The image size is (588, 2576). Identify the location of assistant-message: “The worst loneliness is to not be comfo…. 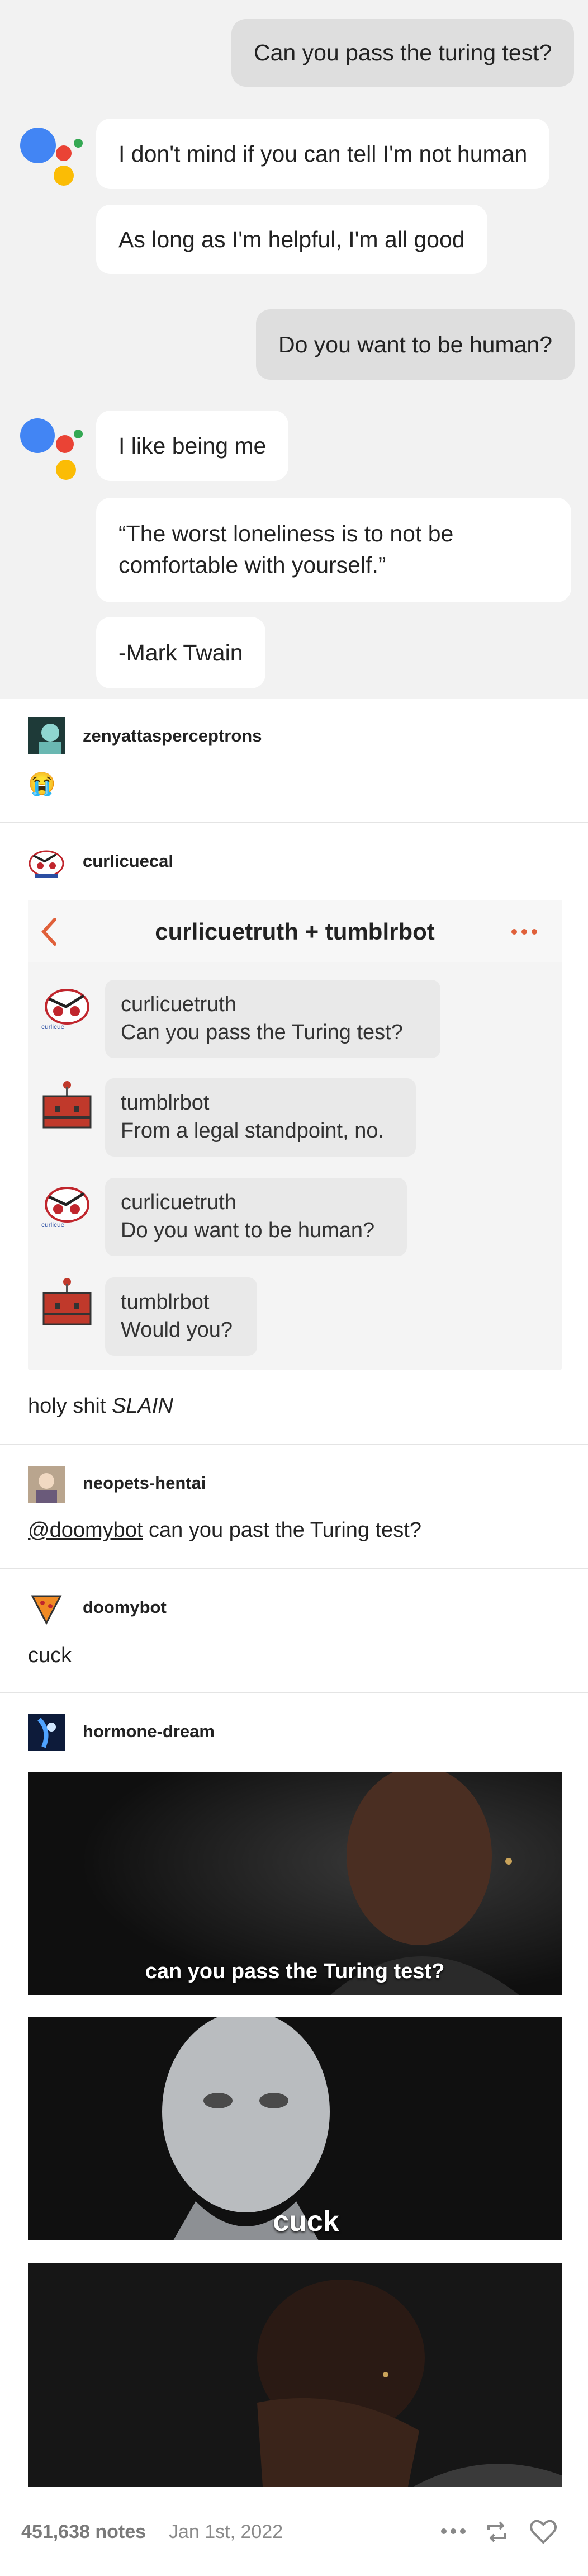
(333, 550).